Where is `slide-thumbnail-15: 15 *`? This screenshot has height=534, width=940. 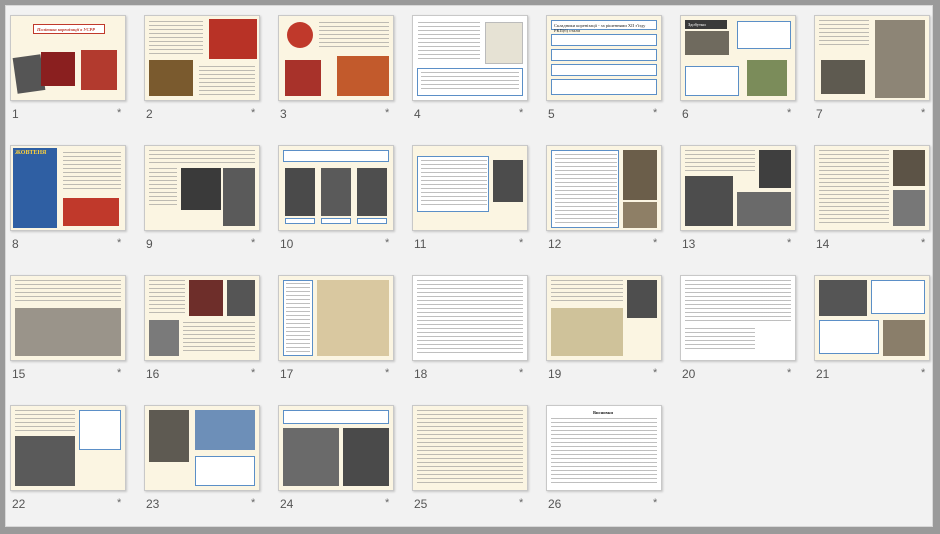 slide-thumbnail-15: 15 * is located at coordinates (70, 330).